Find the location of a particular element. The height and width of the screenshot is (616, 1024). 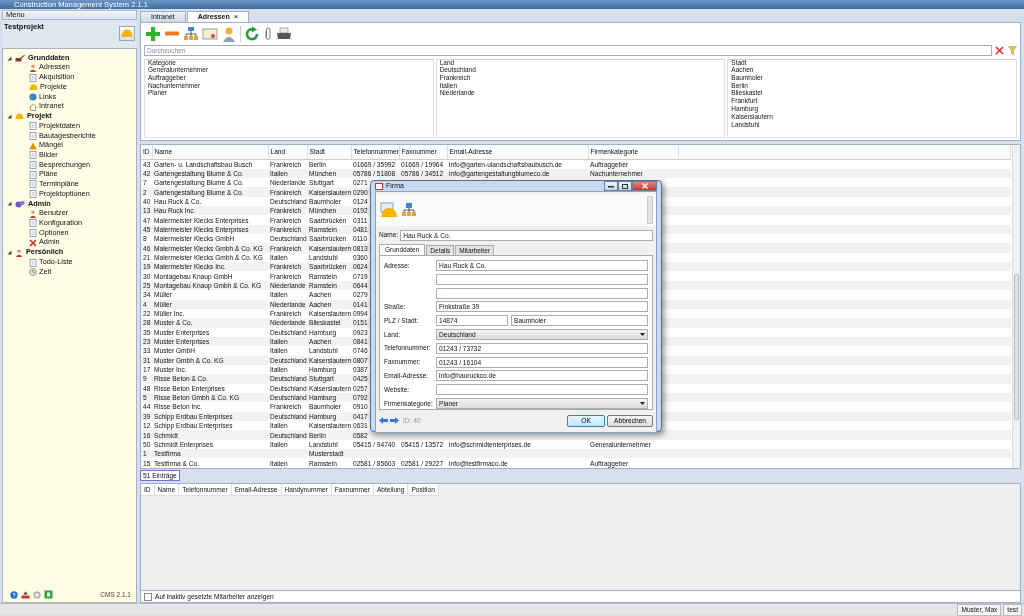

minus-icon is located at coordinates (172, 34).